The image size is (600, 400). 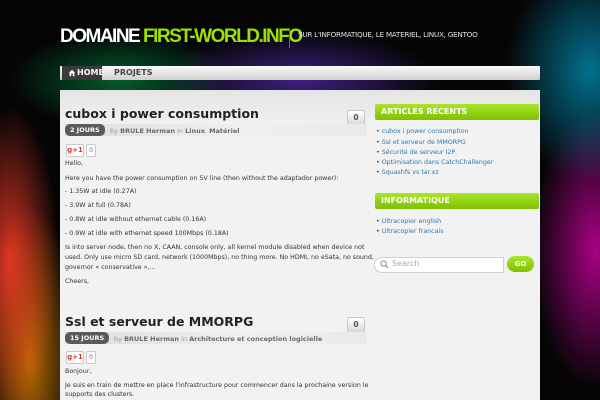 What do you see at coordinates (195, 131) in the screenshot?
I see `post-category: Linux` at bounding box center [195, 131].